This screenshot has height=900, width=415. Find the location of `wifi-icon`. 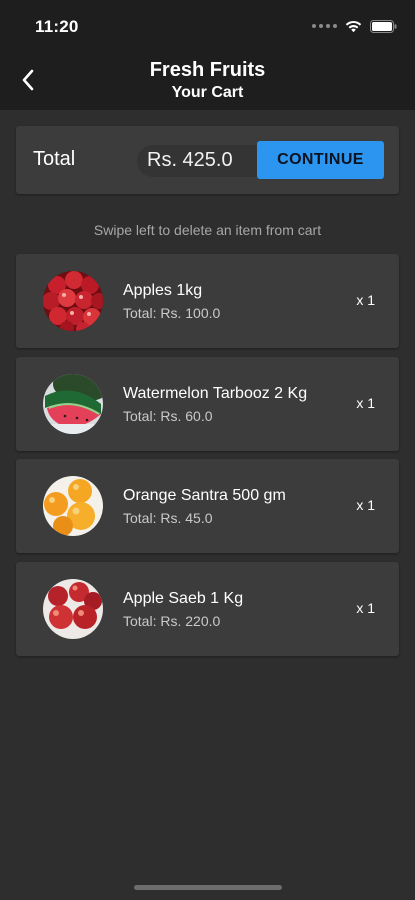

wifi-icon is located at coordinates (353, 26).